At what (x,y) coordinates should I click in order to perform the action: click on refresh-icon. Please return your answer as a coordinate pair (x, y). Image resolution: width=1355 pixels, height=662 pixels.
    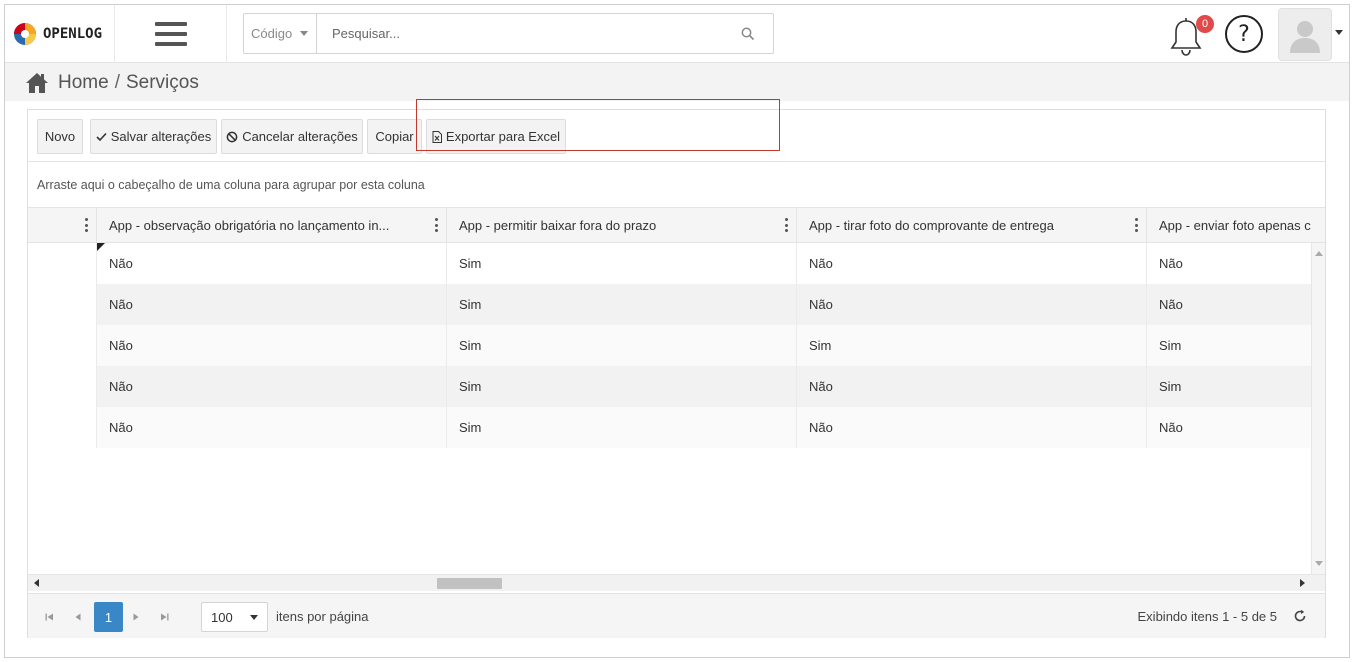
    Looking at the image, I should click on (1300, 615).